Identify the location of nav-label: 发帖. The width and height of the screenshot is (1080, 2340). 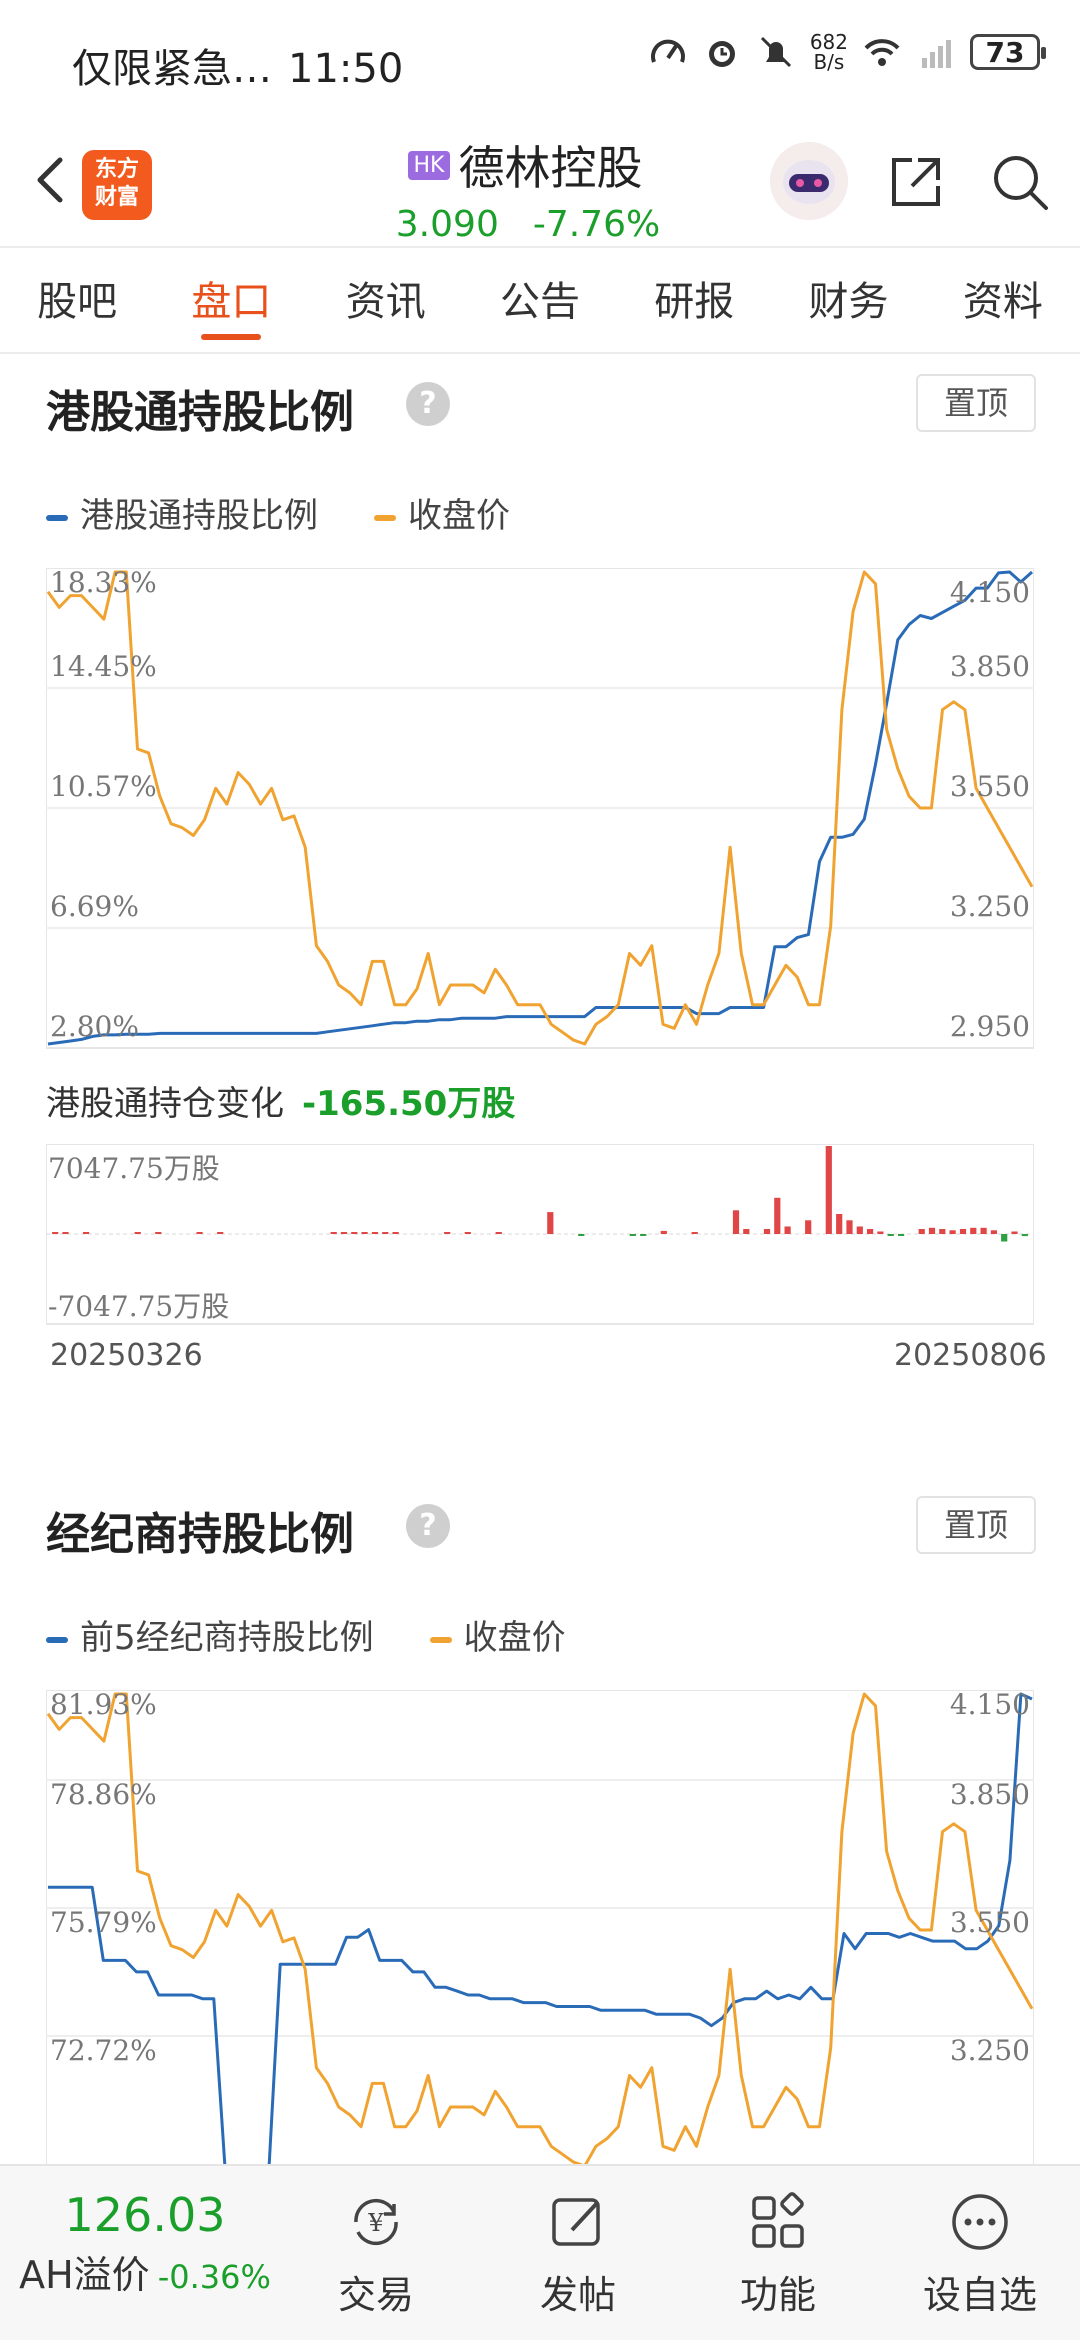
(577, 2295).